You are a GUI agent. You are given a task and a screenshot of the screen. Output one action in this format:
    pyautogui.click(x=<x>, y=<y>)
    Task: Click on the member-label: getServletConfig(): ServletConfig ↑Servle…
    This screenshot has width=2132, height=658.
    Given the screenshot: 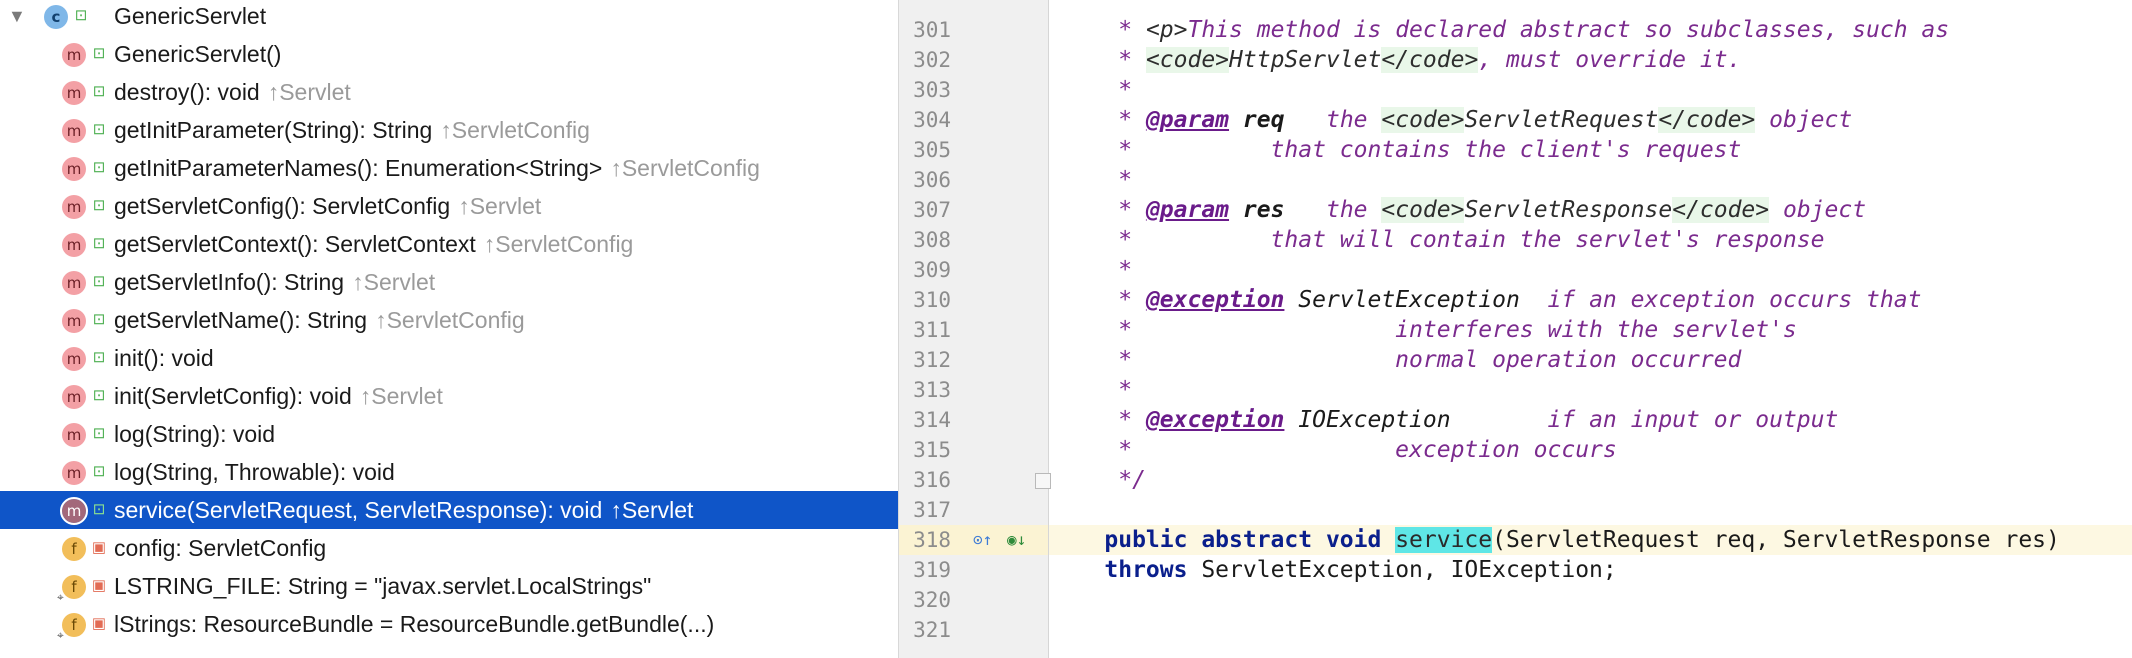 What is the action you would take?
    pyautogui.click(x=327, y=206)
    